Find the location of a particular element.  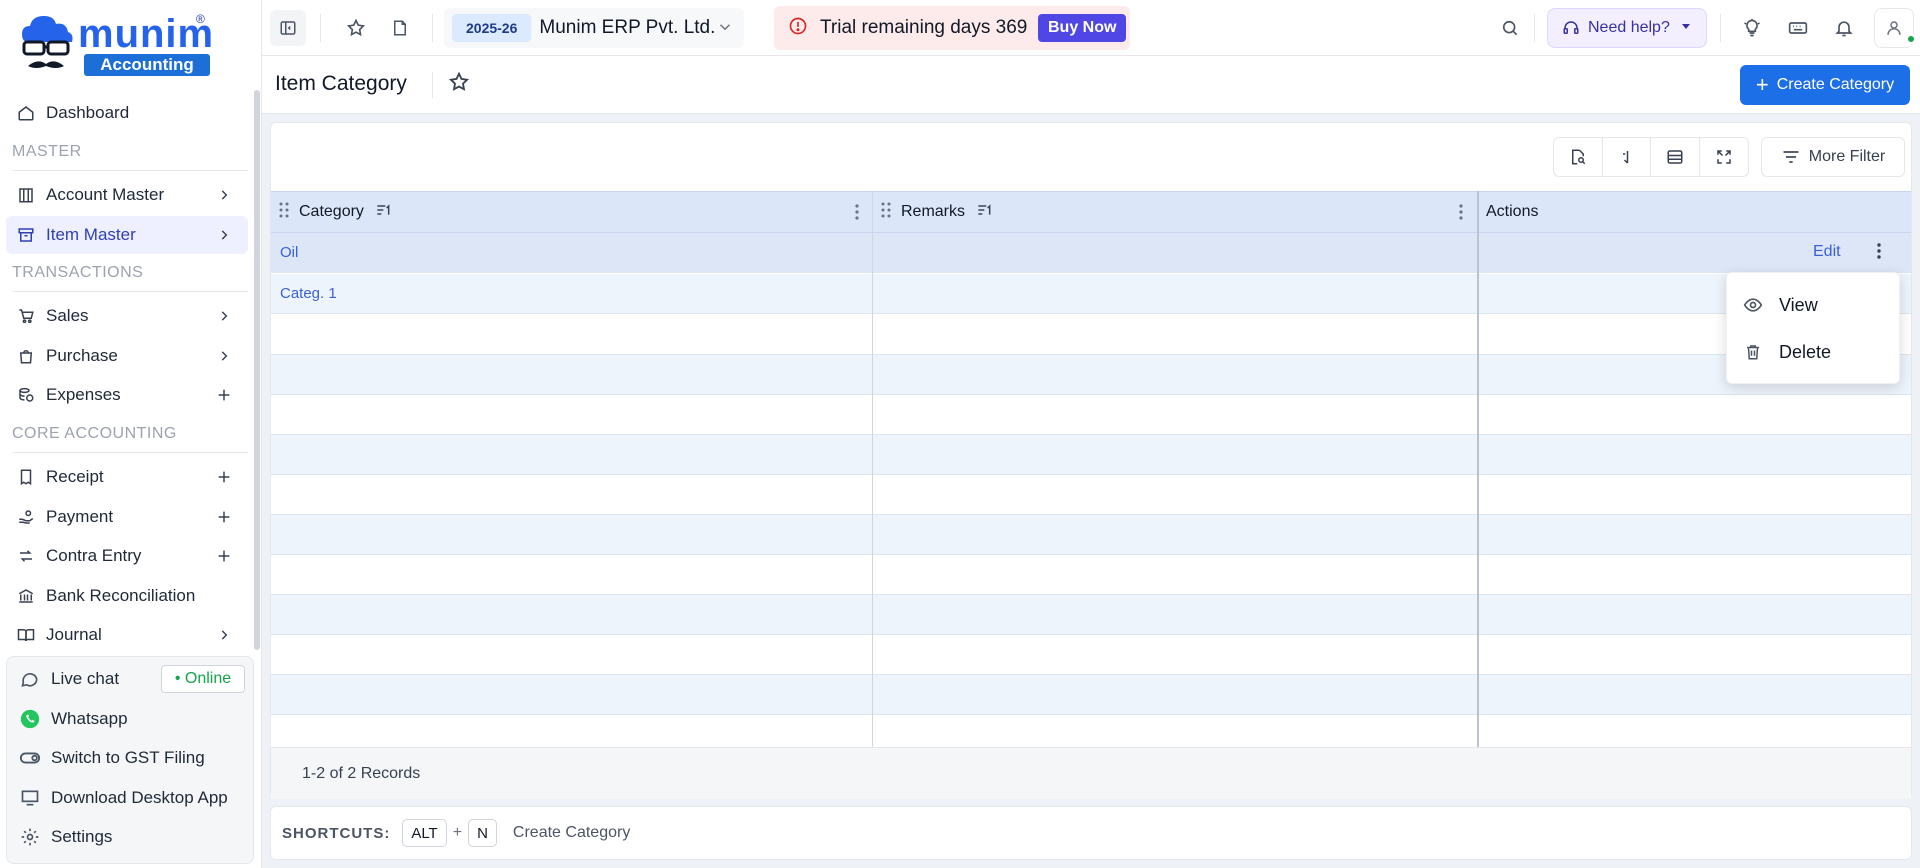

user-avatar is located at coordinates (1895, 28).